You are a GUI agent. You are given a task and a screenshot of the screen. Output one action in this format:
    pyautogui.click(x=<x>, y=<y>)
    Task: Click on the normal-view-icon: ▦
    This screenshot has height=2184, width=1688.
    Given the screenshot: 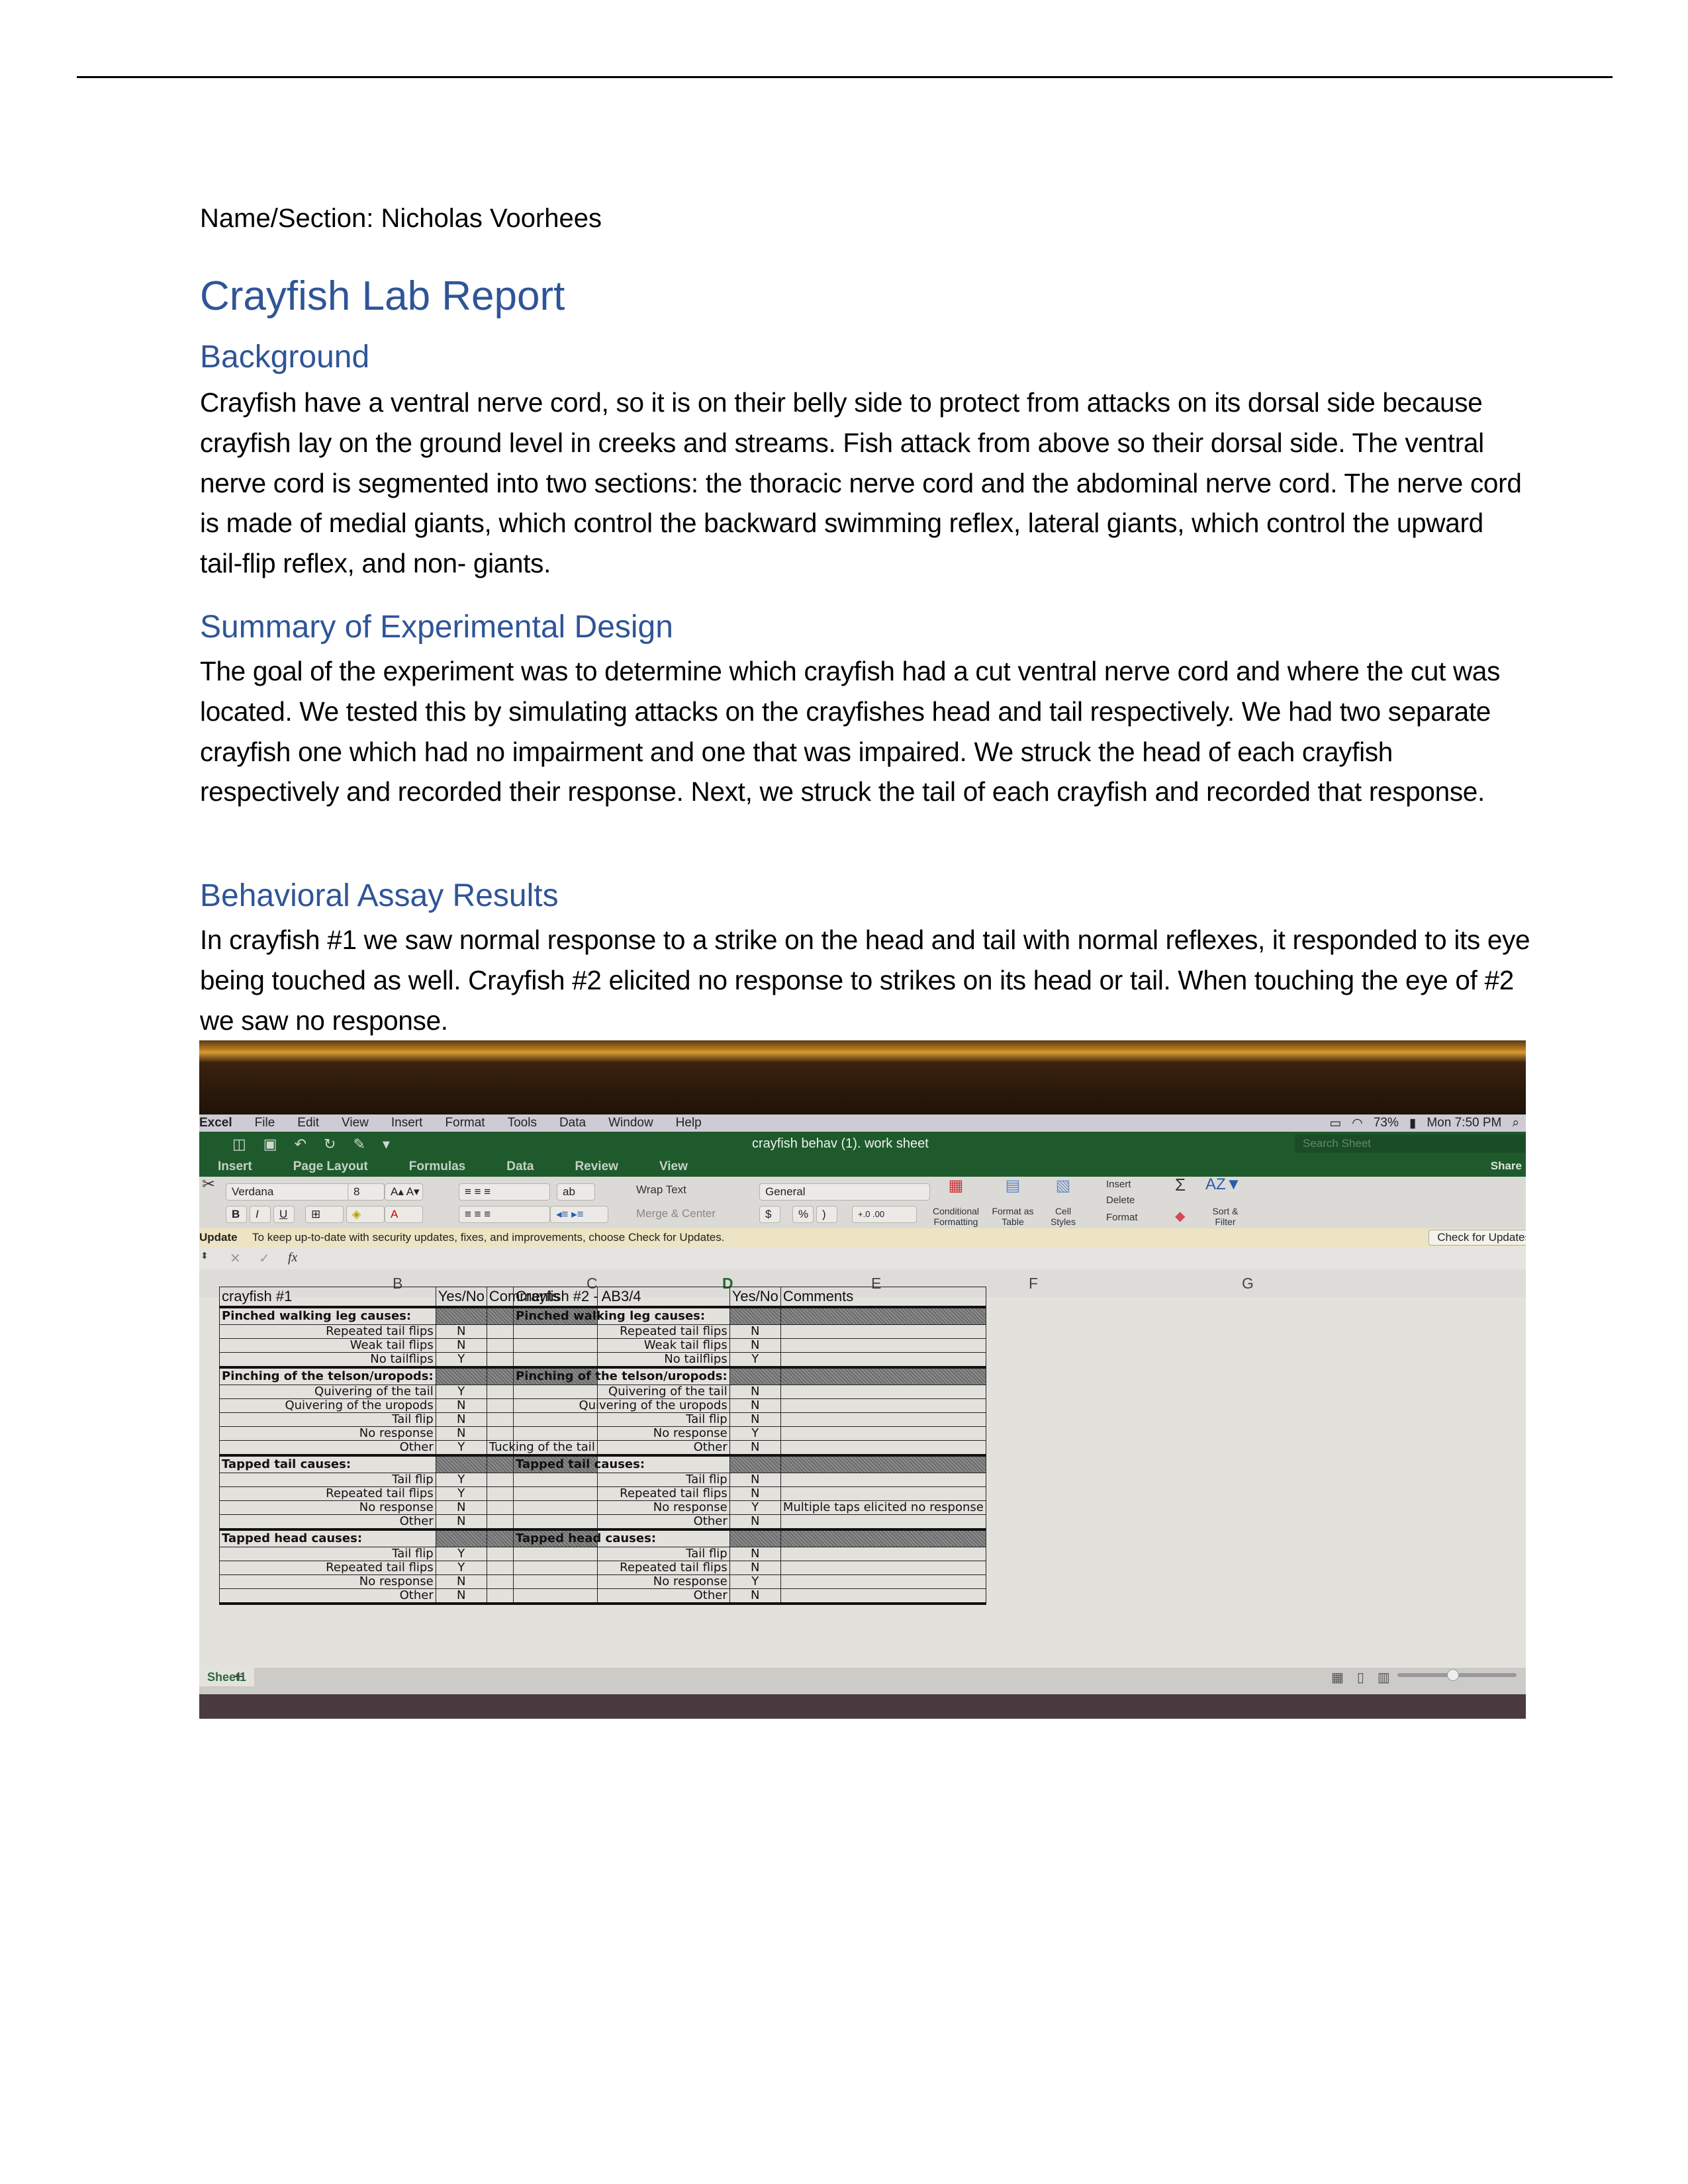 What is the action you would take?
    pyautogui.click(x=1337, y=1678)
    